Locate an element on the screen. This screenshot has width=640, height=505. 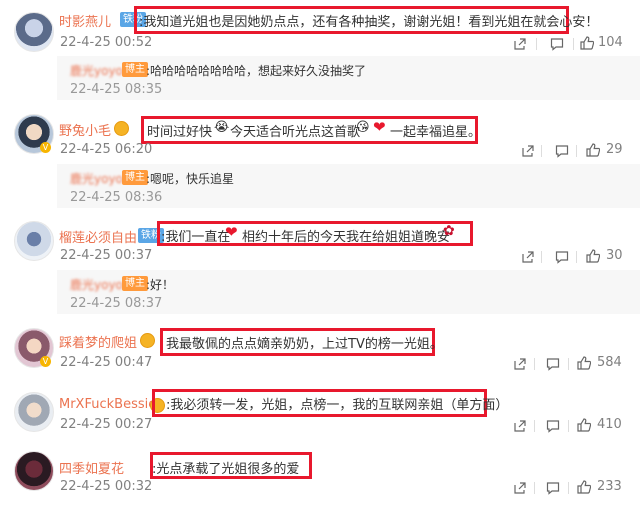
comment-time: 22-4-25 00:47 is located at coordinates (106, 362).